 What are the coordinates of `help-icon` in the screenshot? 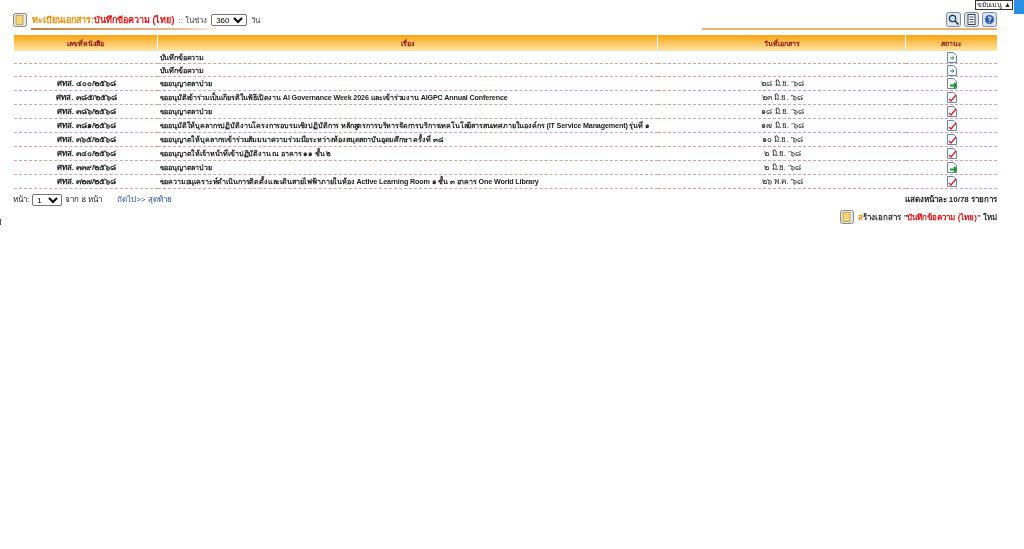 It's located at (989, 19).